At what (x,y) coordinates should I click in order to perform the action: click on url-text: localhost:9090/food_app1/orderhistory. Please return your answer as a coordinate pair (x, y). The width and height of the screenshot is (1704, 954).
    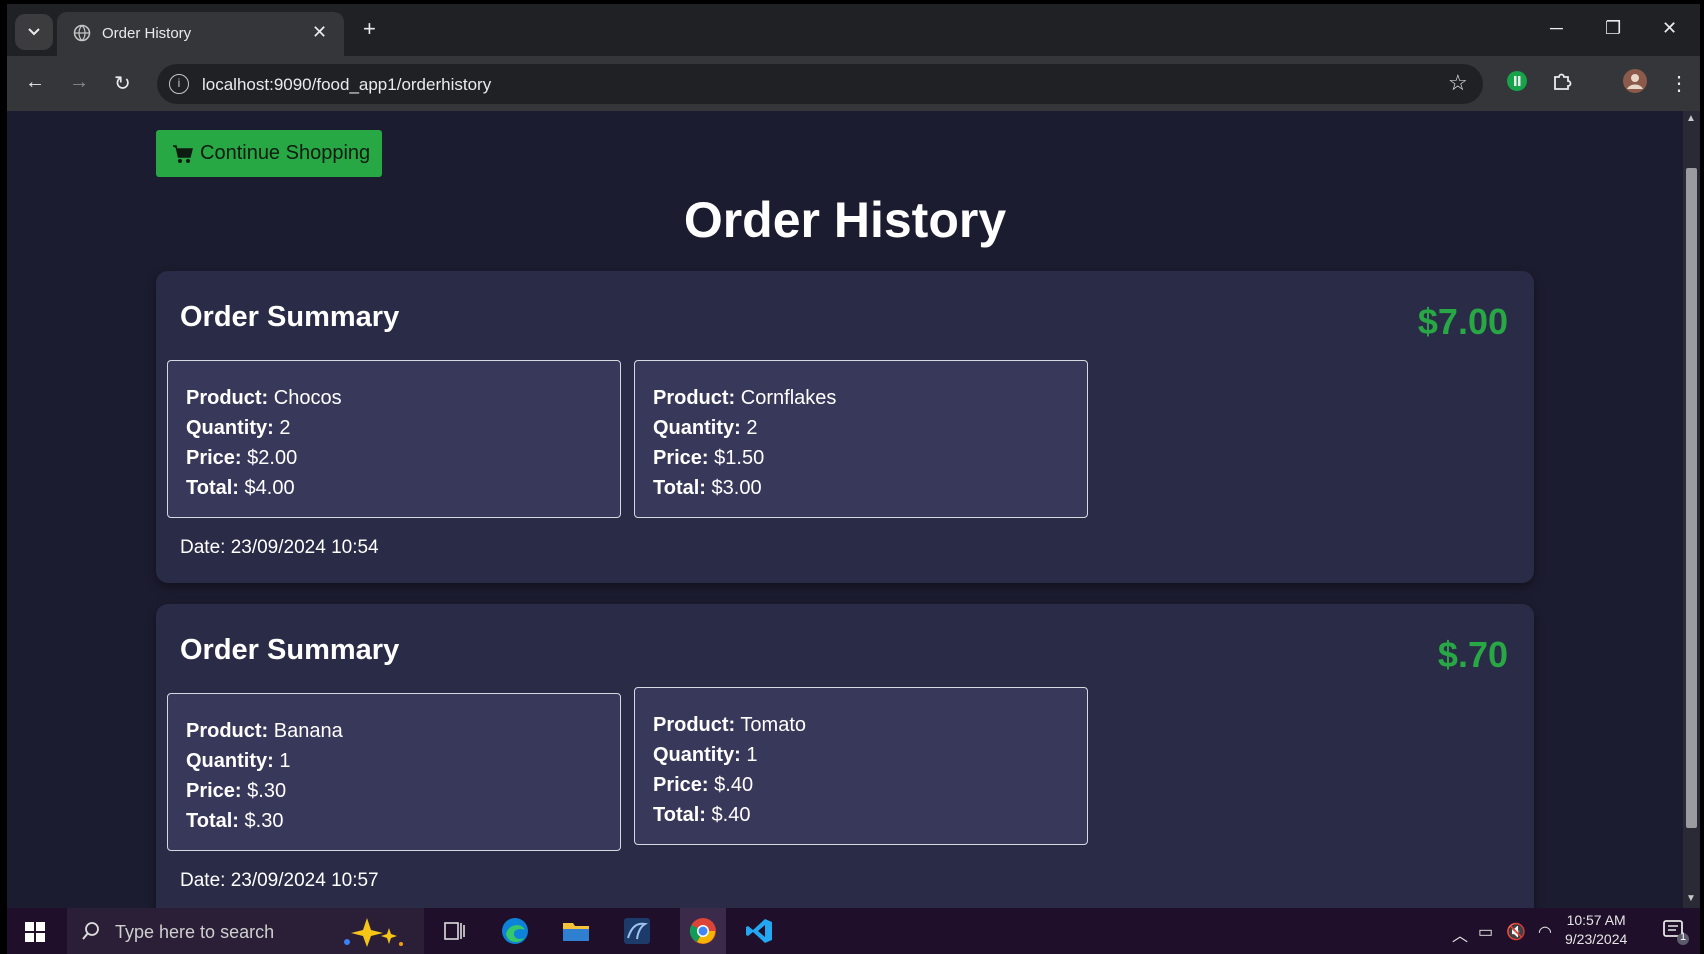
    Looking at the image, I should click on (347, 84).